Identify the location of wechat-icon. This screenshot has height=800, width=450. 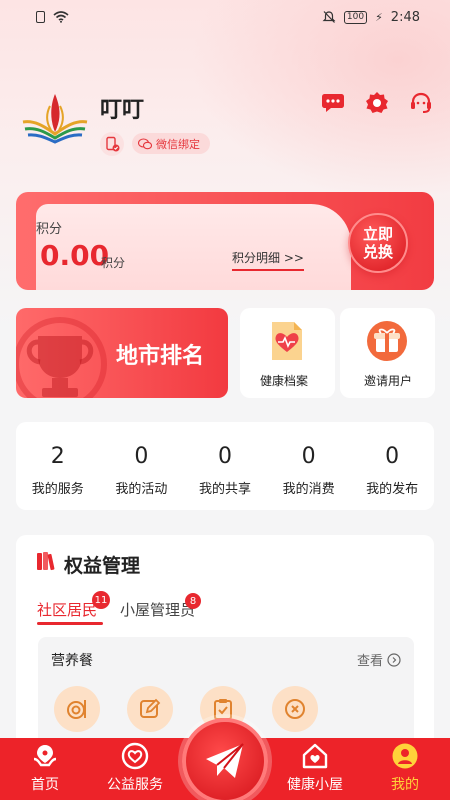
(145, 143).